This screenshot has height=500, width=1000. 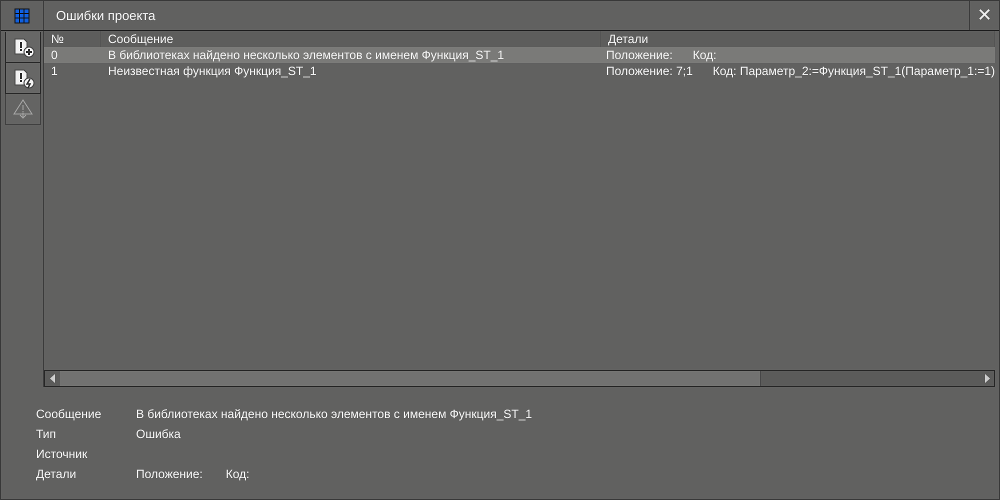 What do you see at coordinates (53, 378) in the screenshot?
I see `left-arrow-icon` at bounding box center [53, 378].